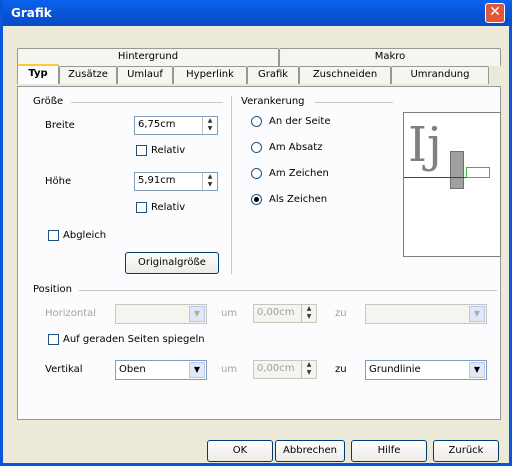 Image resolution: width=512 pixels, height=466 pixels. What do you see at coordinates (168, 207) in the screenshot?
I see `relativ-height-label: Relativ` at bounding box center [168, 207].